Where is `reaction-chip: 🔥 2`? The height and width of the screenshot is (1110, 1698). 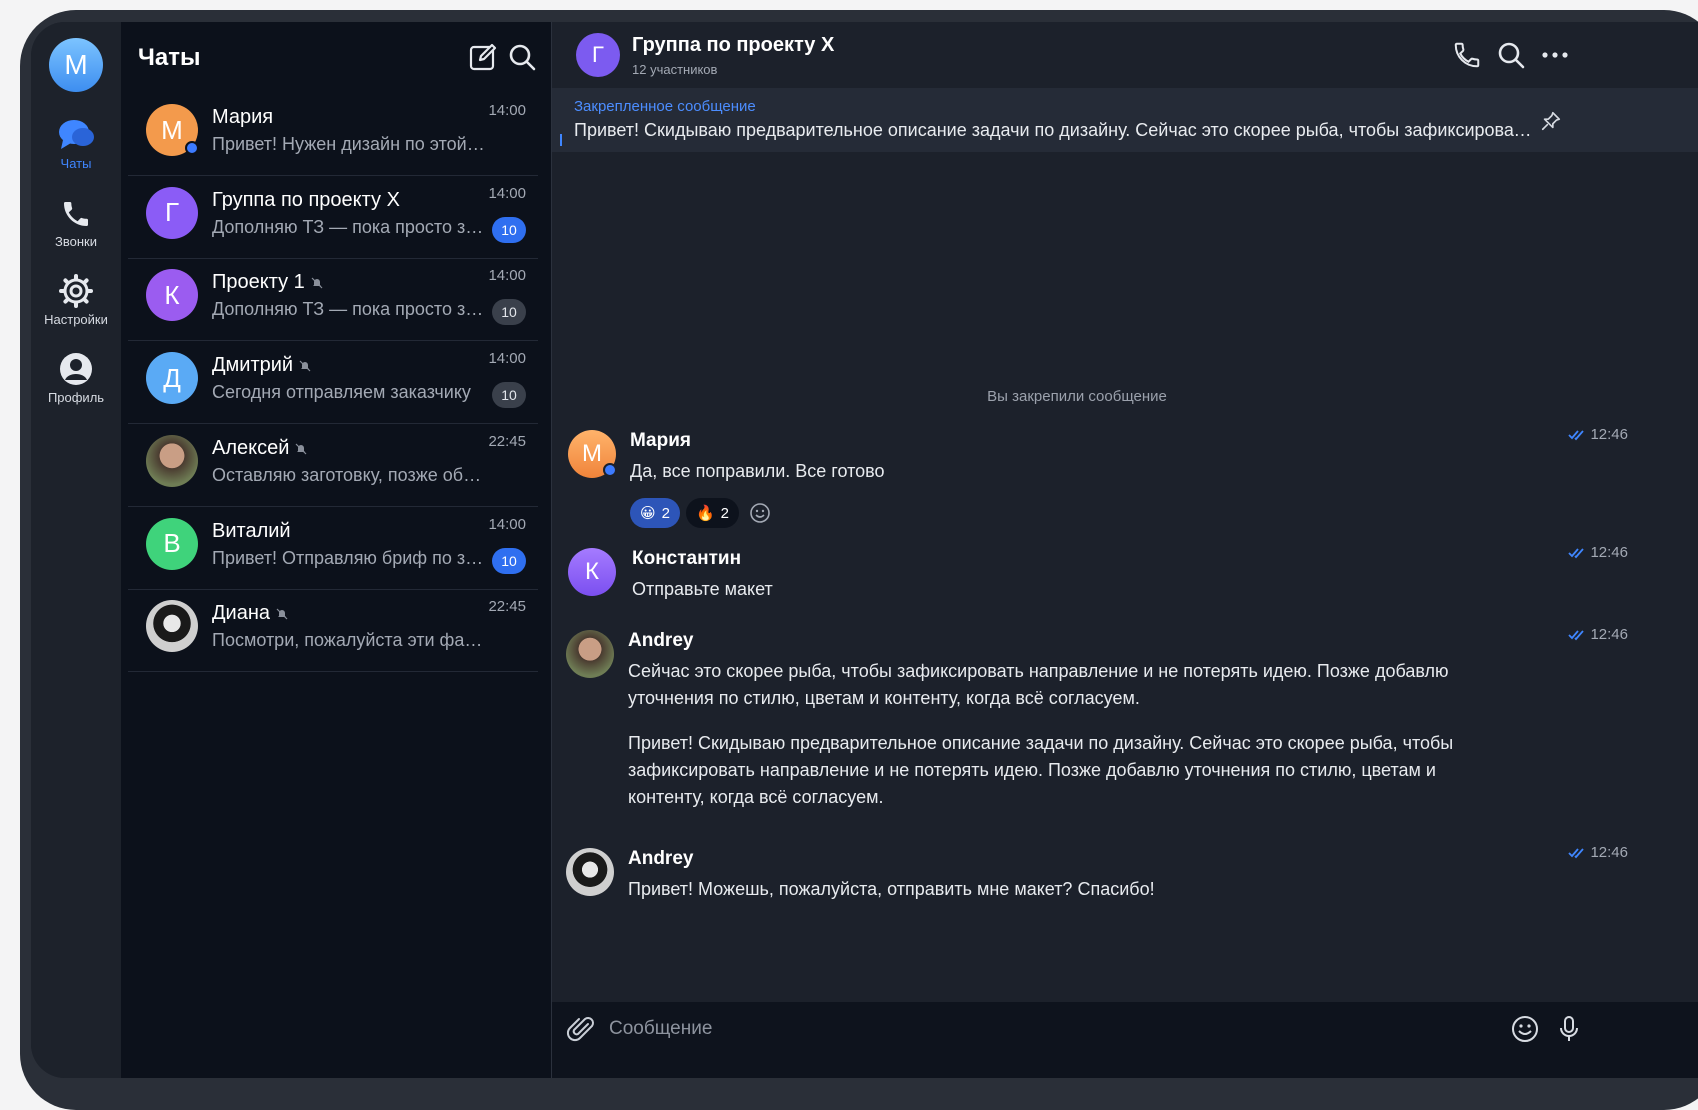
reaction-chip: 🔥 2 is located at coordinates (712, 513).